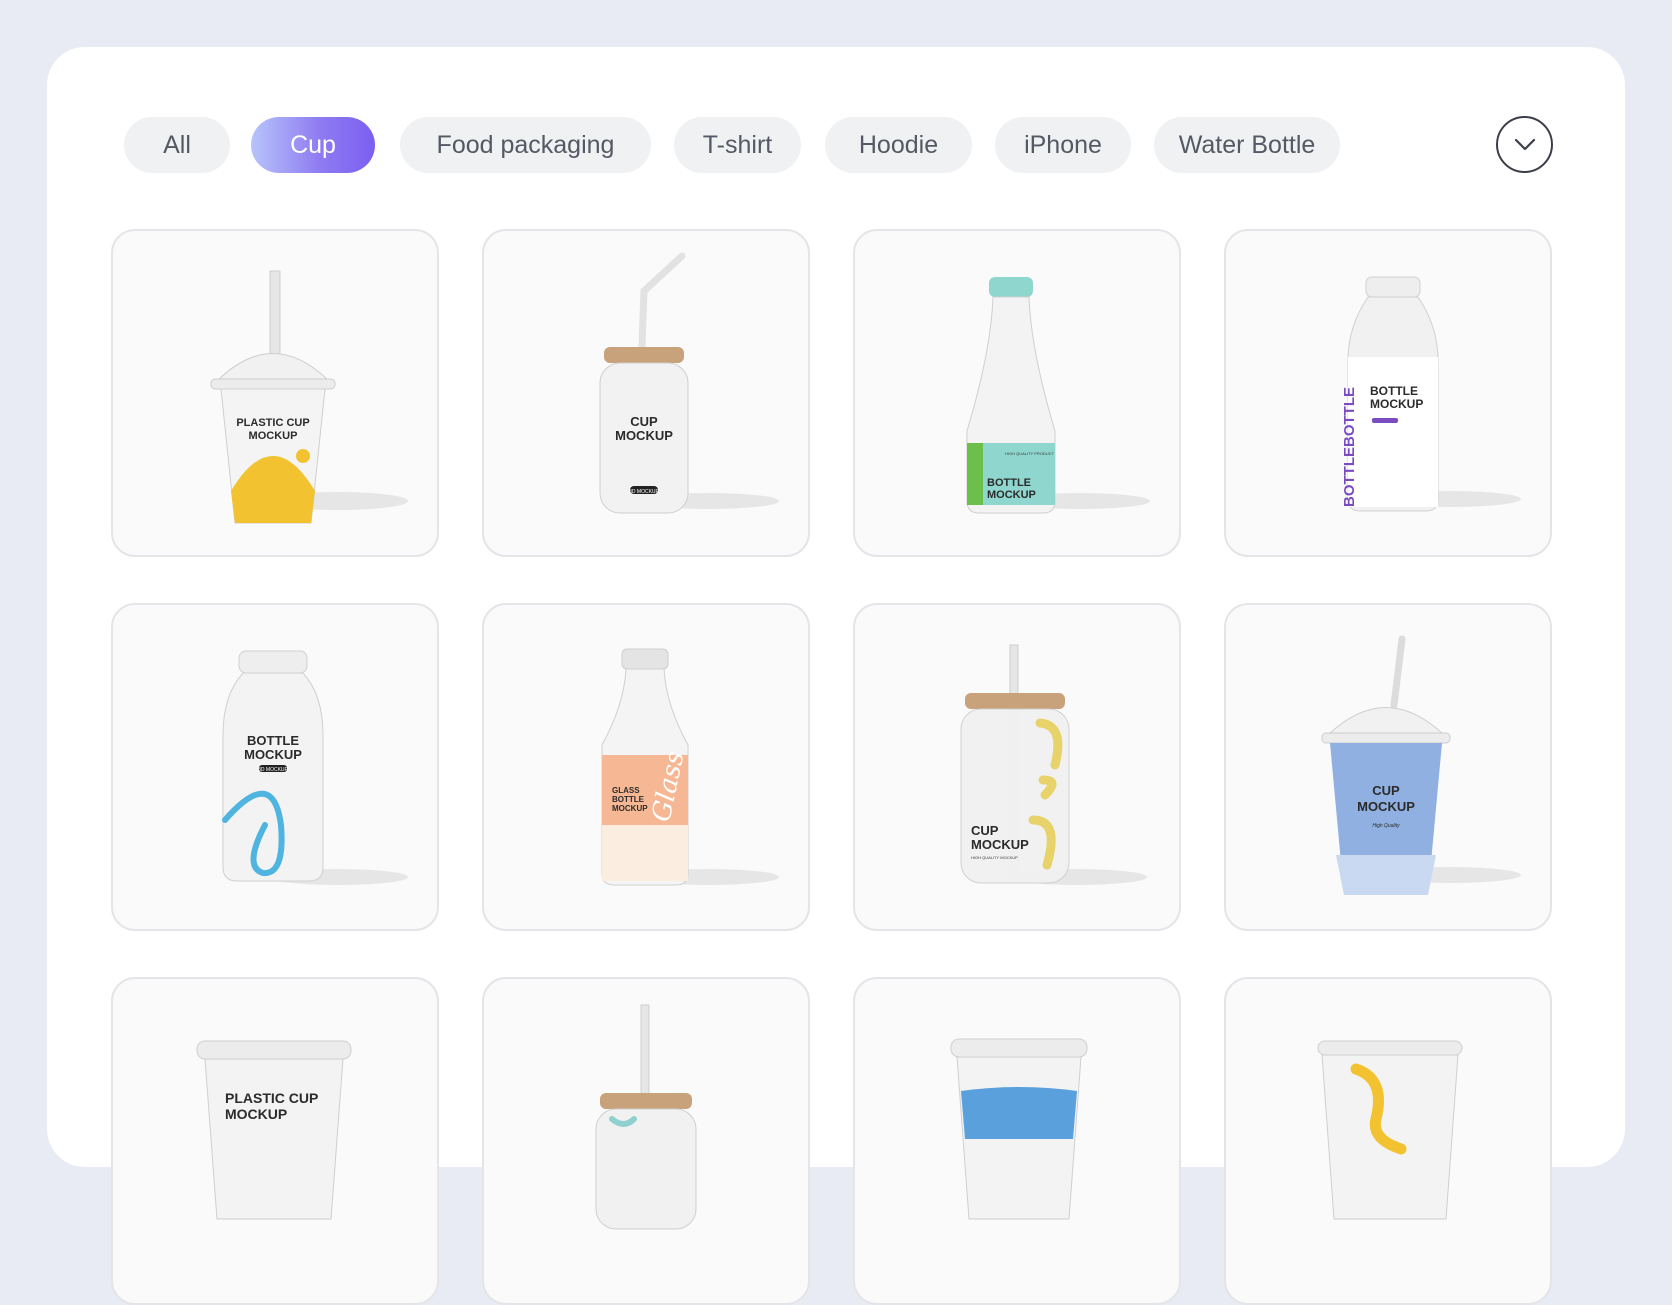 This screenshot has height=1305, width=1672. I want to click on more-categories-button, so click(1524, 144).